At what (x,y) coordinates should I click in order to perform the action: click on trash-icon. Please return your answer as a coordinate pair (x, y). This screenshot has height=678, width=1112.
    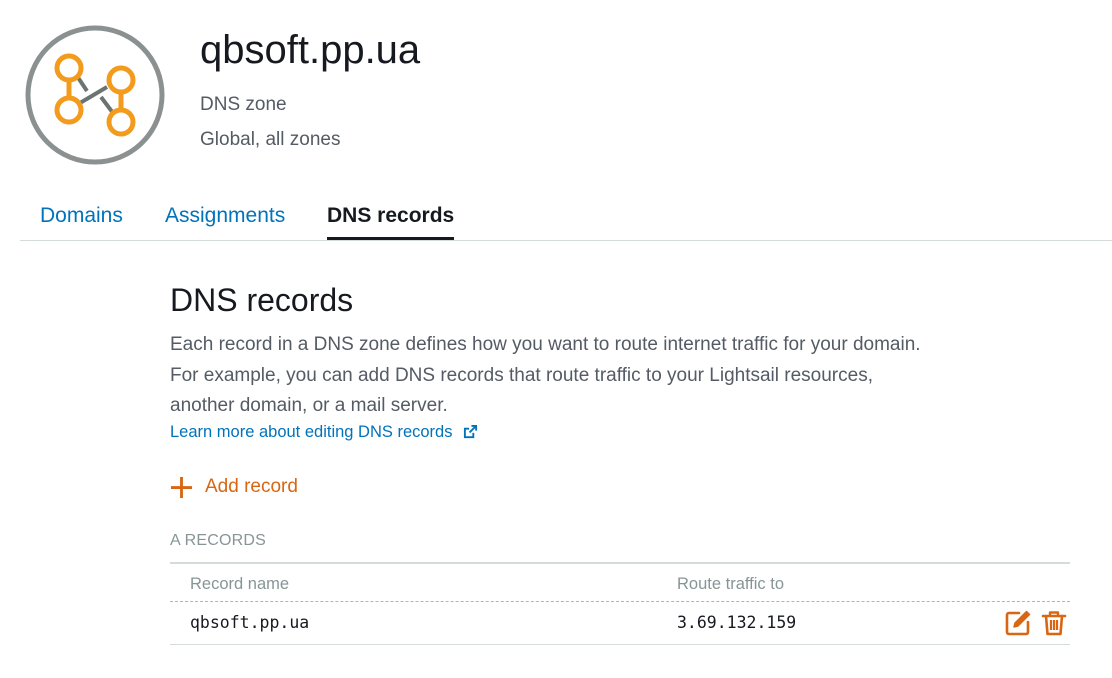
    Looking at the image, I should click on (1054, 623).